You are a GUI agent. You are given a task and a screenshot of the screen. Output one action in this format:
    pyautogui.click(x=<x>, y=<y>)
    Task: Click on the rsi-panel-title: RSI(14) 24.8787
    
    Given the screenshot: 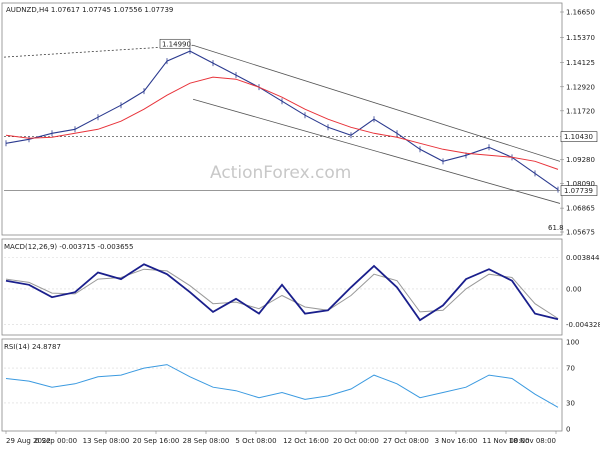 What is the action you would take?
    pyautogui.click(x=32, y=347)
    